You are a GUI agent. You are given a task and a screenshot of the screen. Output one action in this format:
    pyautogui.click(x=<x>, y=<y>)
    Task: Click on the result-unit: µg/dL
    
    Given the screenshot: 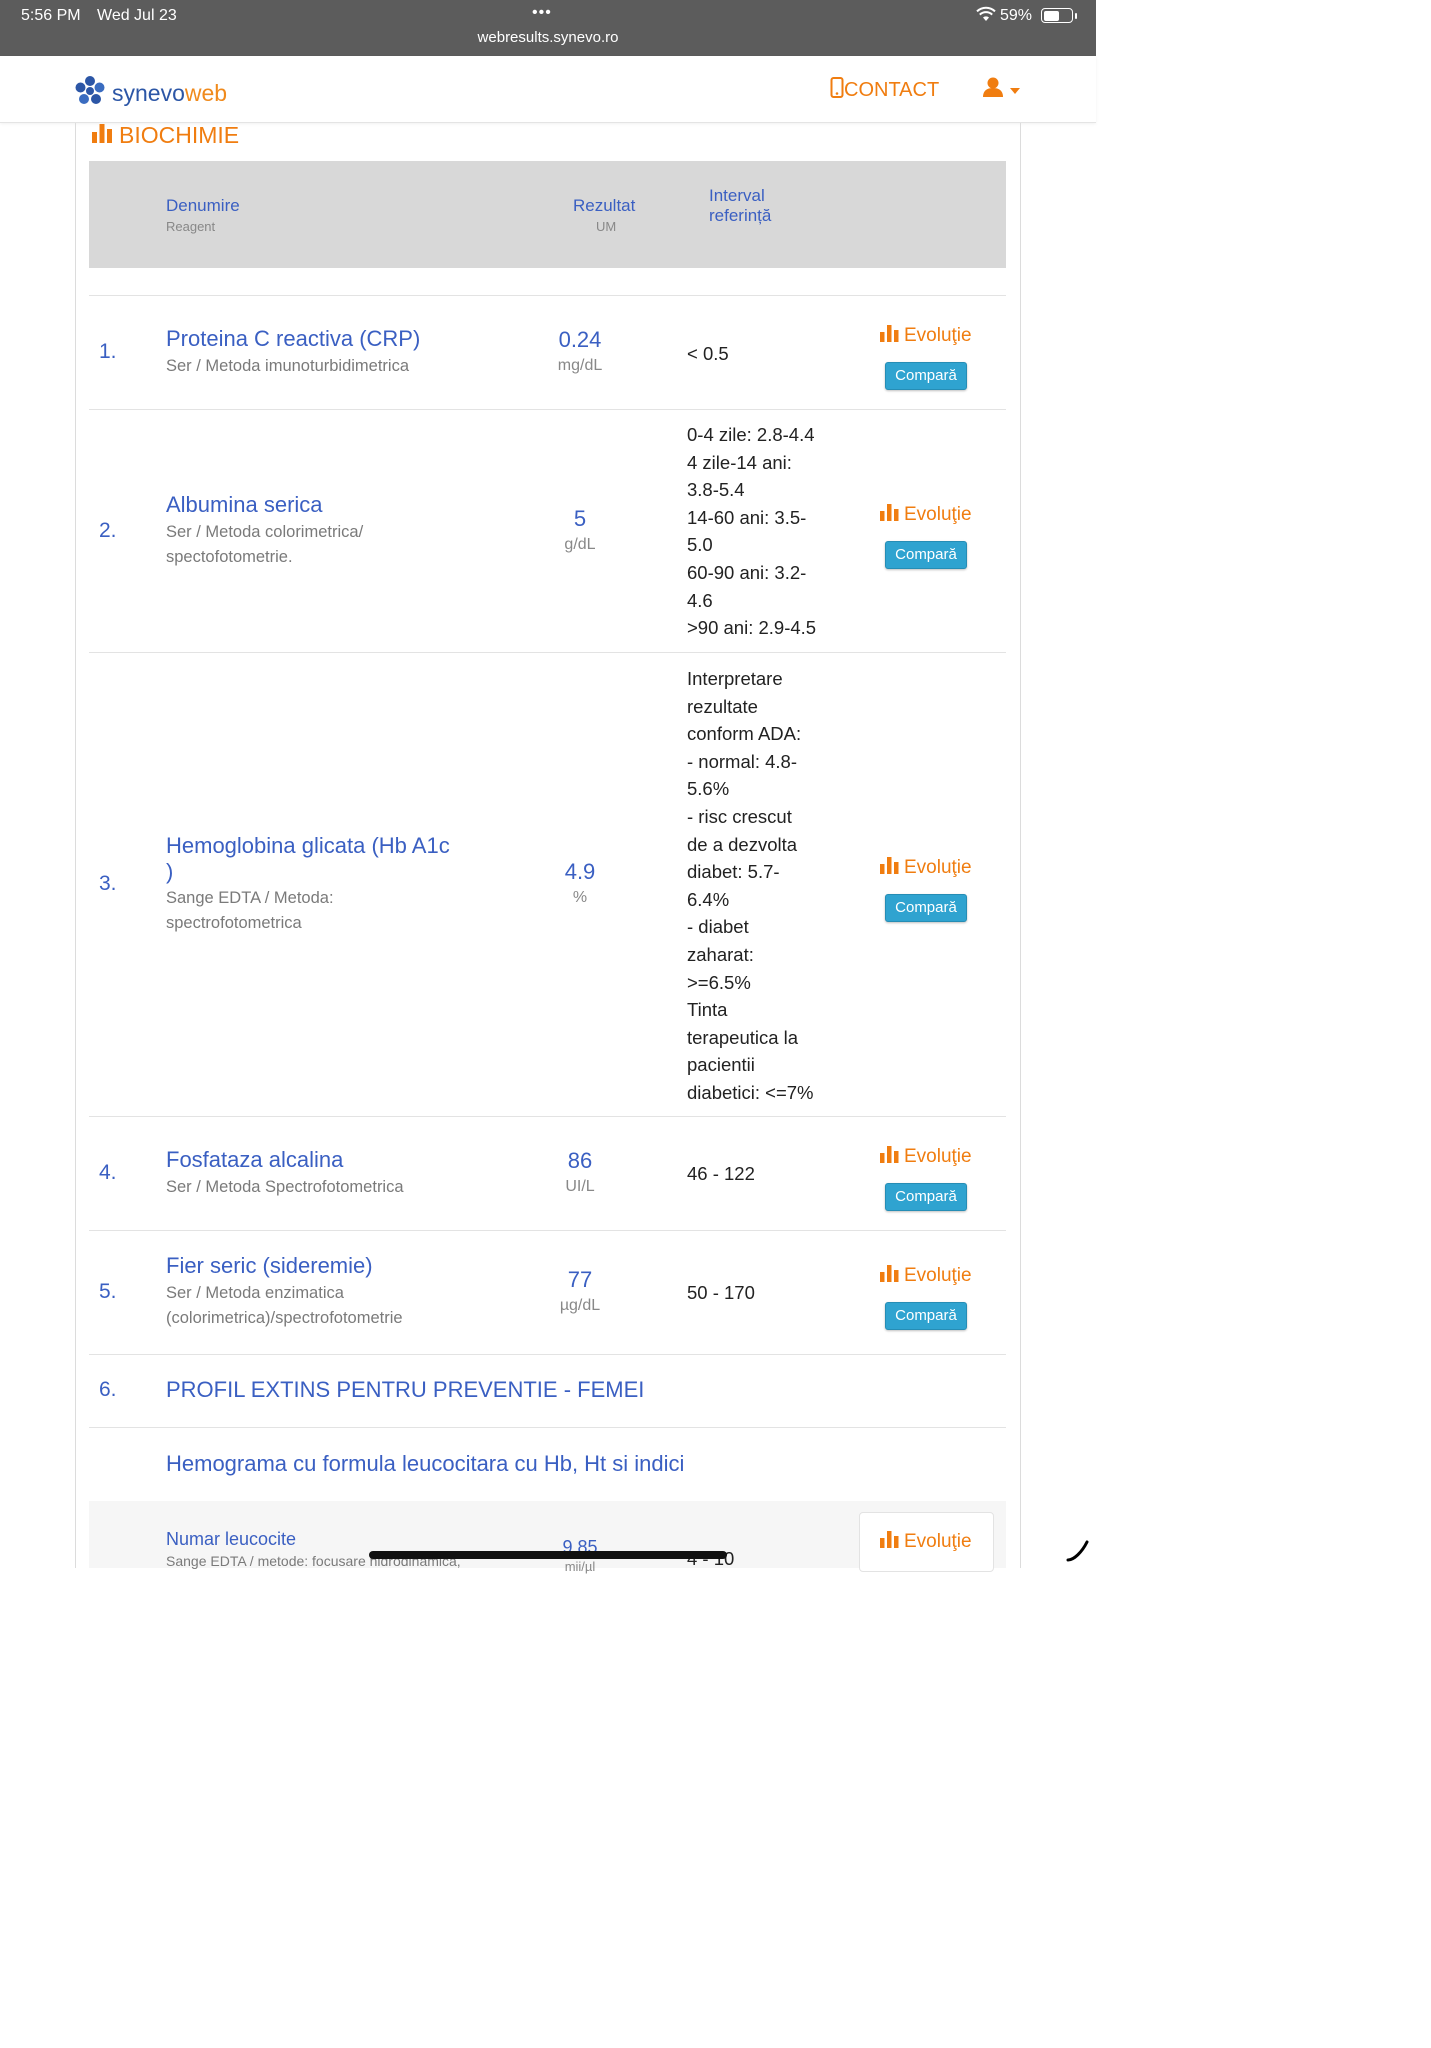 What is the action you would take?
    pyautogui.click(x=580, y=1305)
    